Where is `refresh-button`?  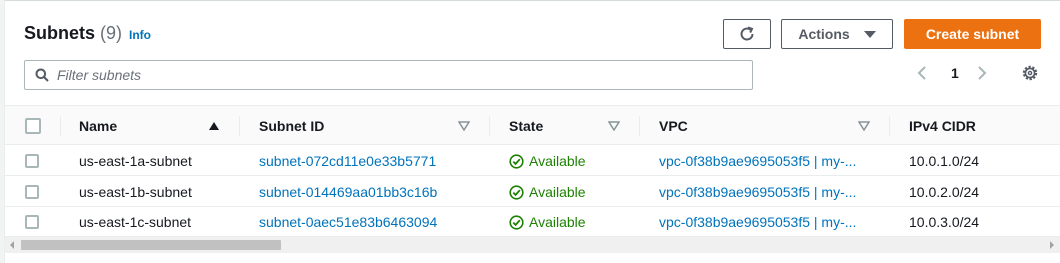
refresh-button is located at coordinates (747, 34).